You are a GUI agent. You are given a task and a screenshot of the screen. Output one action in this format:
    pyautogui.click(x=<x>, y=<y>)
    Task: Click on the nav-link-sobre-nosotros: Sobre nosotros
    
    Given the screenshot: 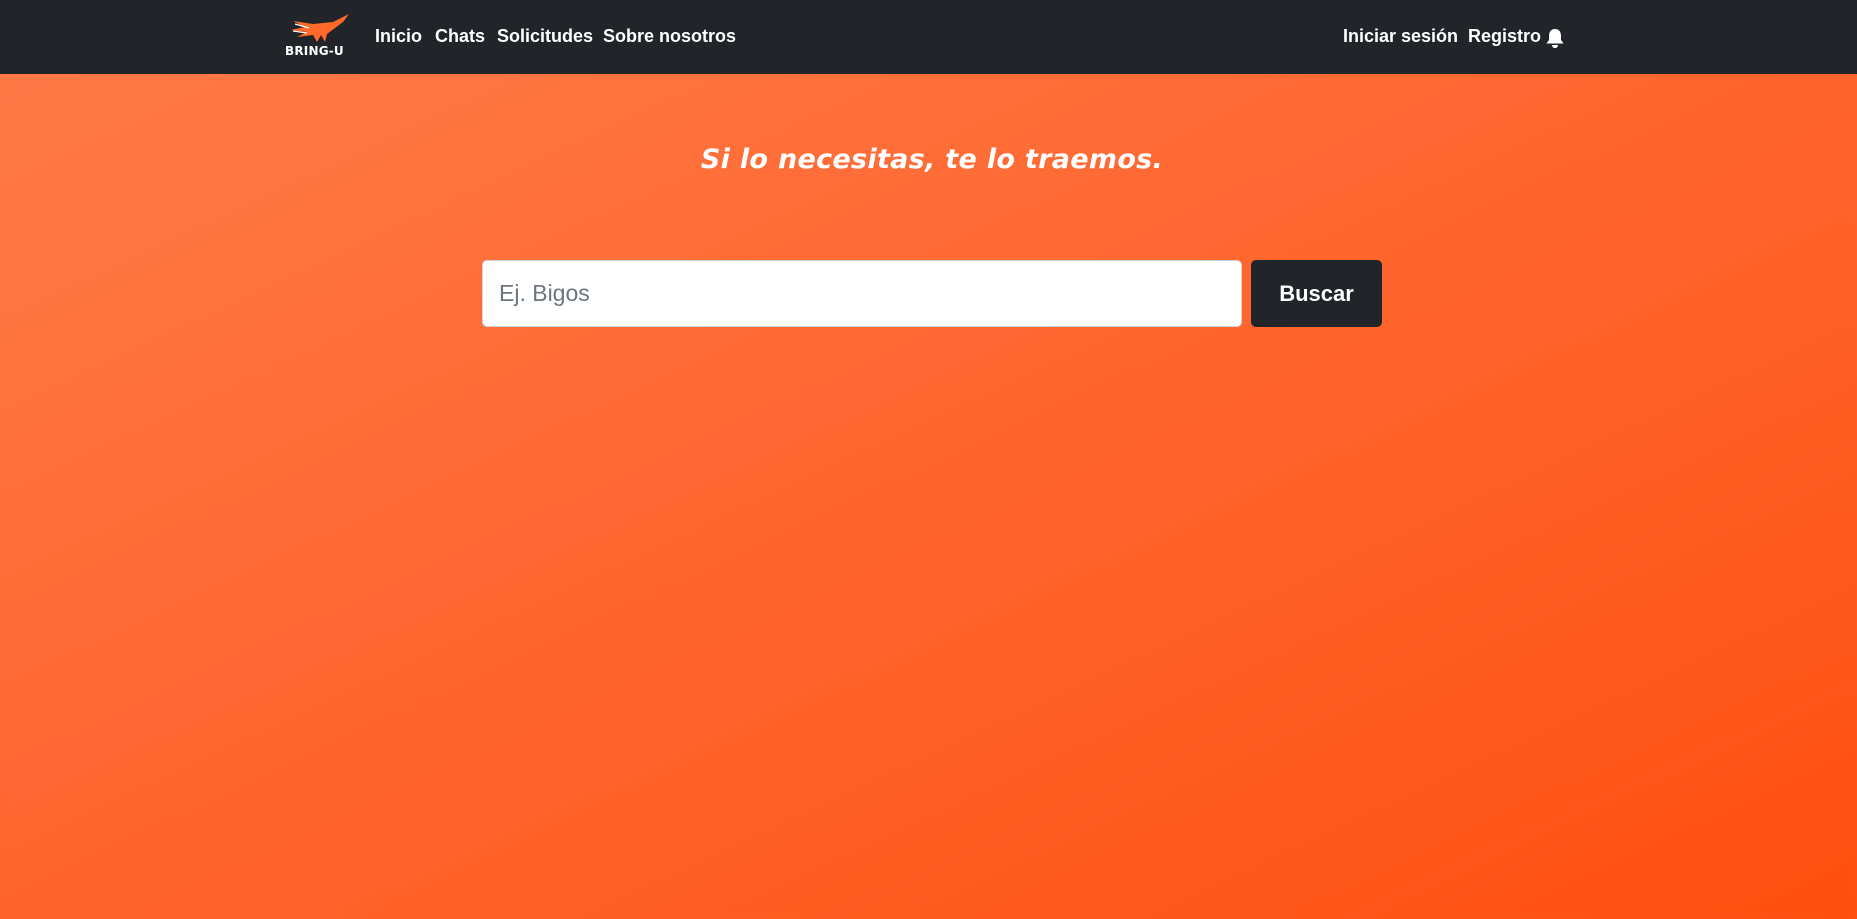 What is the action you would take?
    pyautogui.click(x=669, y=36)
    